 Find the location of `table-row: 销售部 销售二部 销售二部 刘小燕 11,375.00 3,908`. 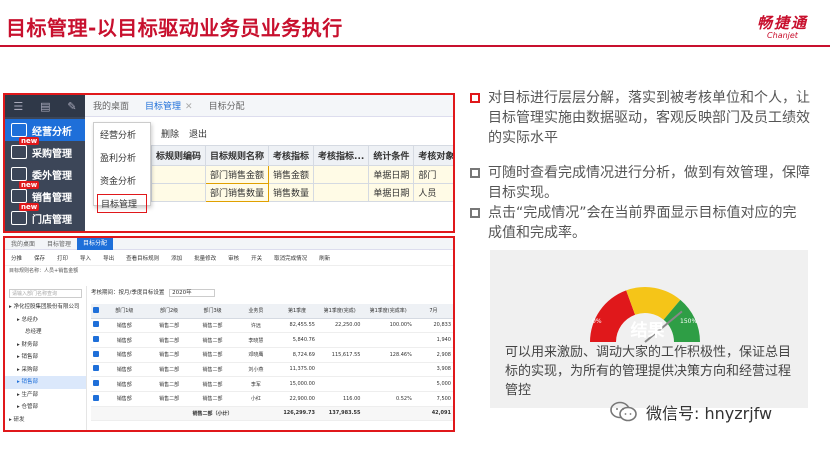

table-row: 销售部 销售二部 销售二部 刘小燕 11,375.00 3,908 is located at coordinates (272, 370).